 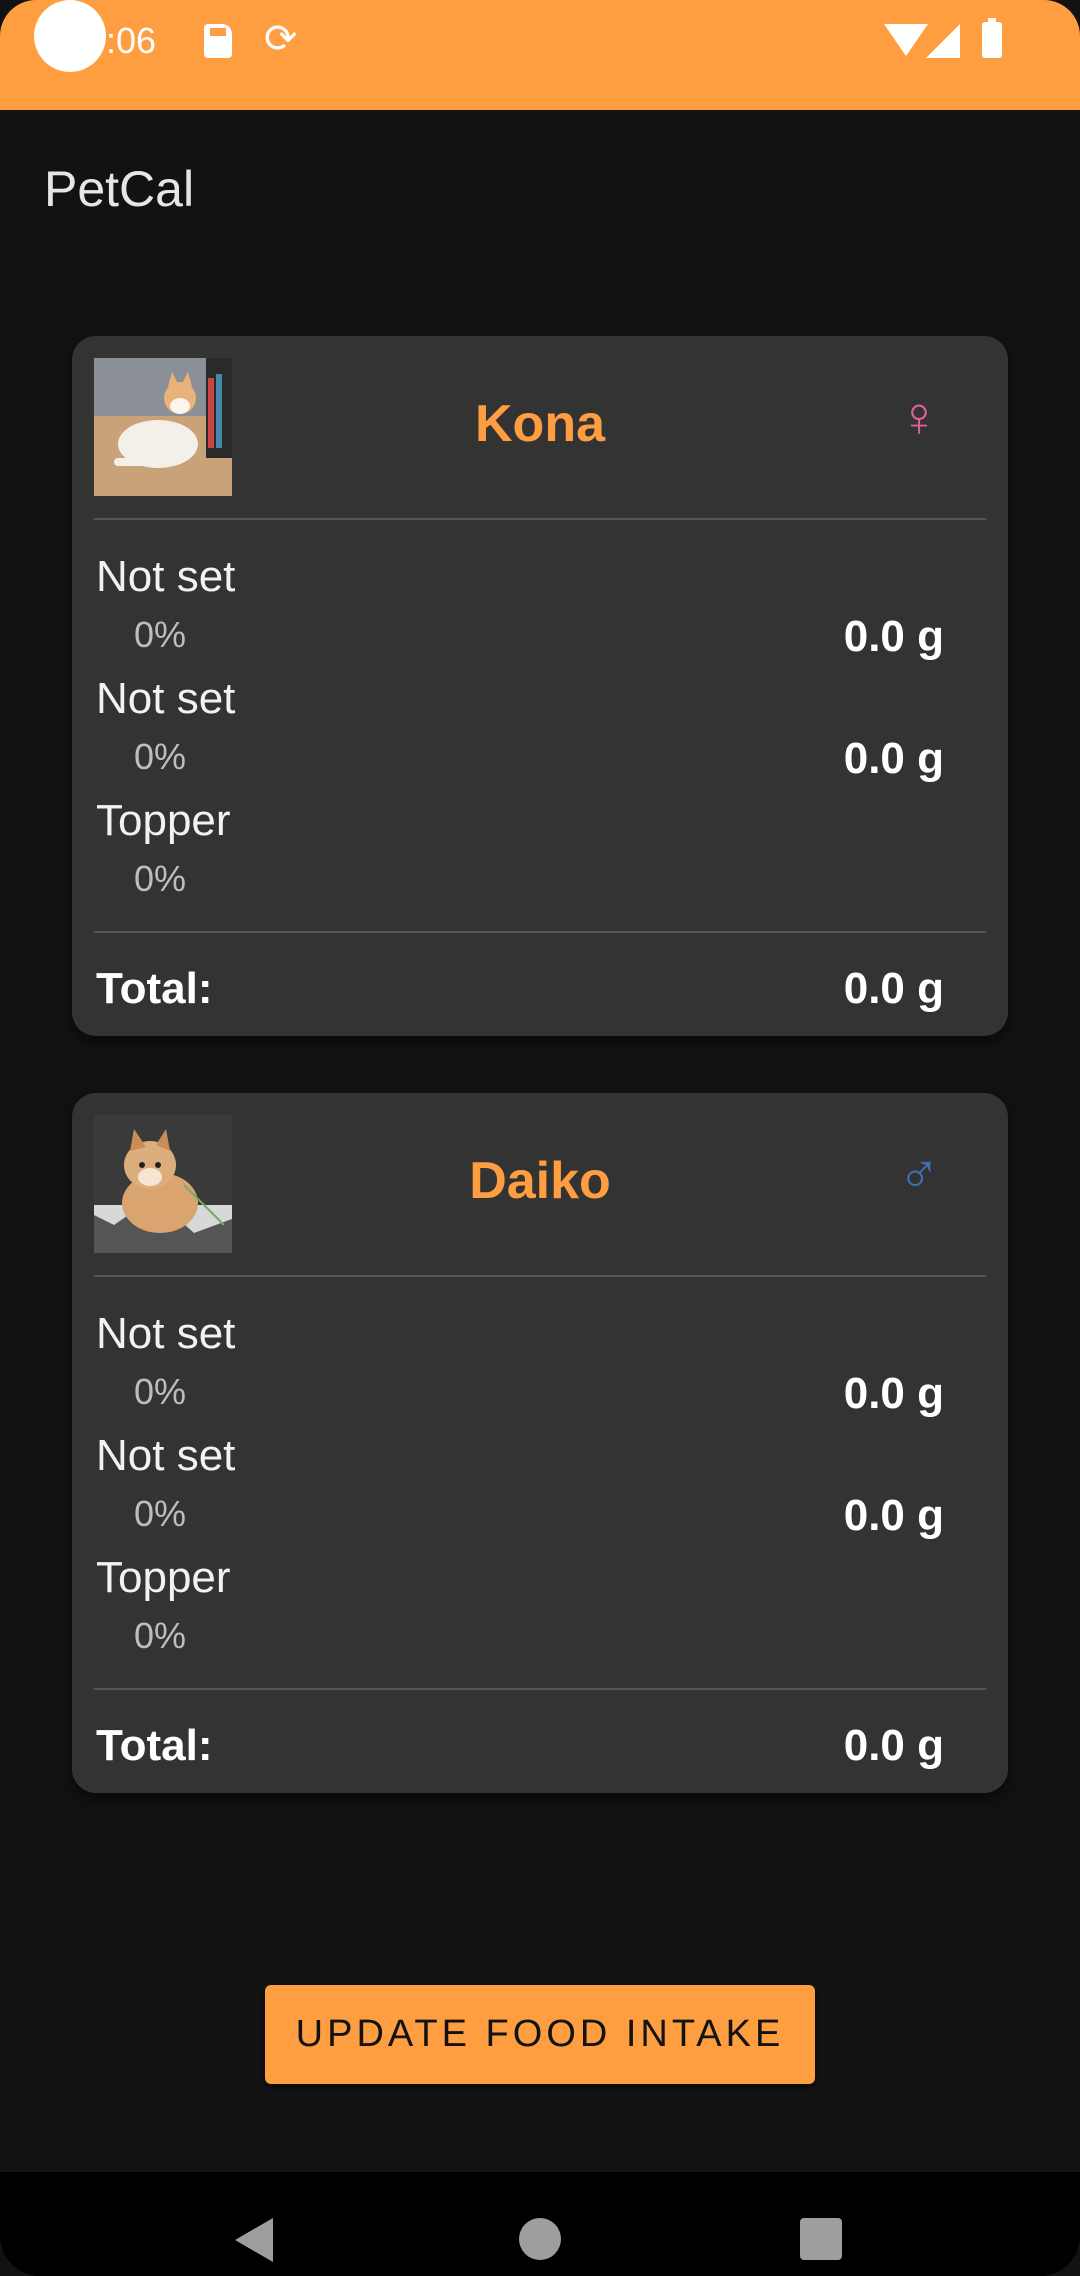 I want to click on nav-back-icon, so click(x=254, y=2240).